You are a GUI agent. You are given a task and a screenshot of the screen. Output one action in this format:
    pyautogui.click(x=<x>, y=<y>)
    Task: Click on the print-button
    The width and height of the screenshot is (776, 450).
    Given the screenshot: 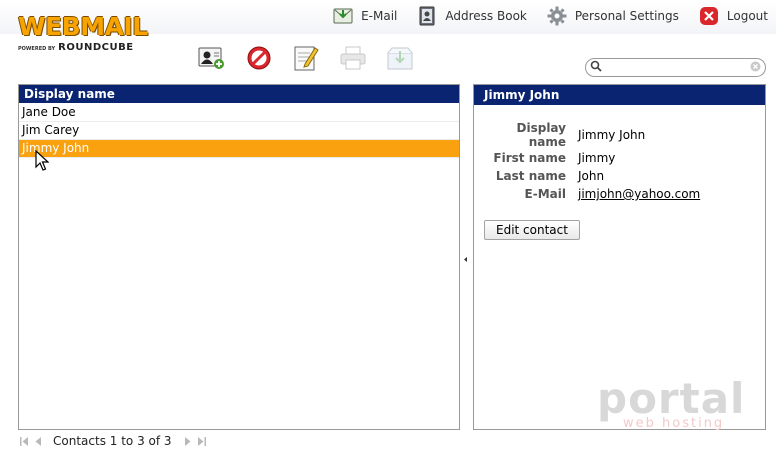 What is the action you would take?
    pyautogui.click(x=353, y=59)
    